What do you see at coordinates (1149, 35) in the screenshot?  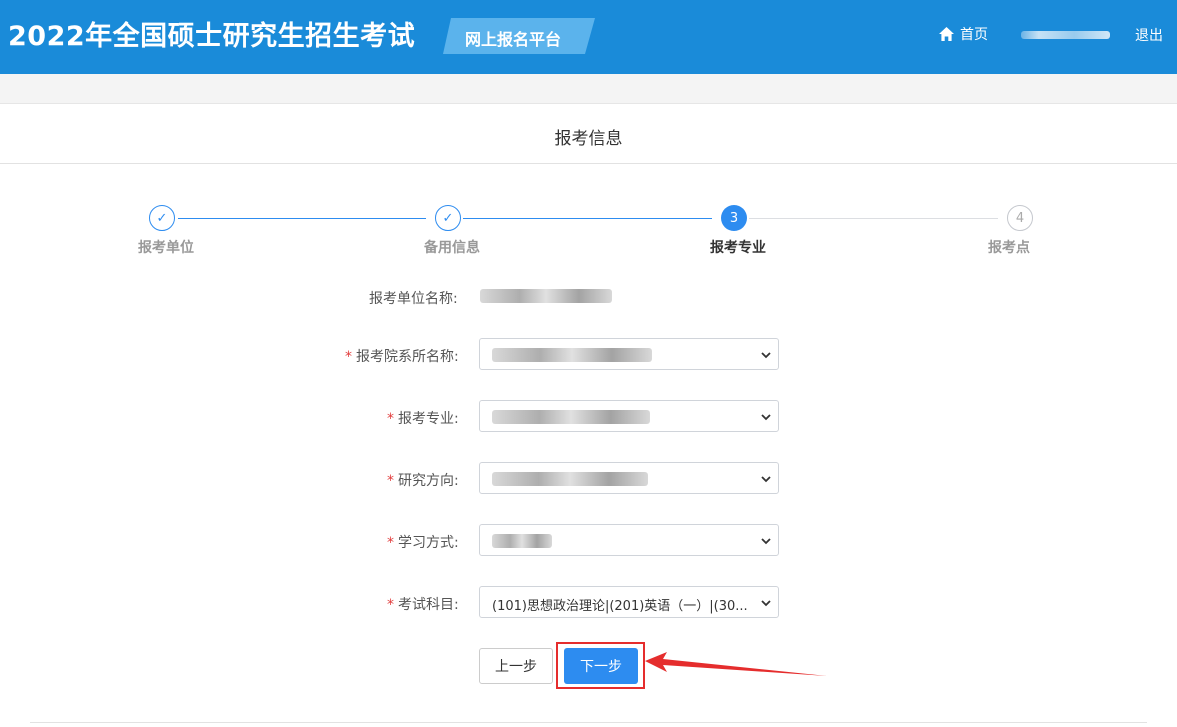 I see `logout-link: 退出` at bounding box center [1149, 35].